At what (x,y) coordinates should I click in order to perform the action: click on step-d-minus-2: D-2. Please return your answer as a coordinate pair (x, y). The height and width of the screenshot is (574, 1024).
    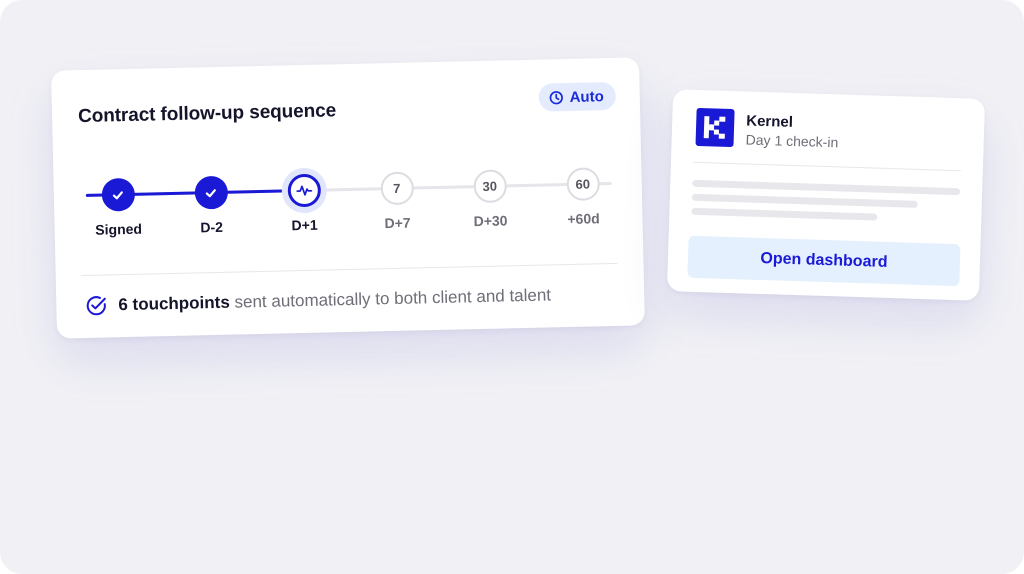
    Looking at the image, I should click on (210, 205).